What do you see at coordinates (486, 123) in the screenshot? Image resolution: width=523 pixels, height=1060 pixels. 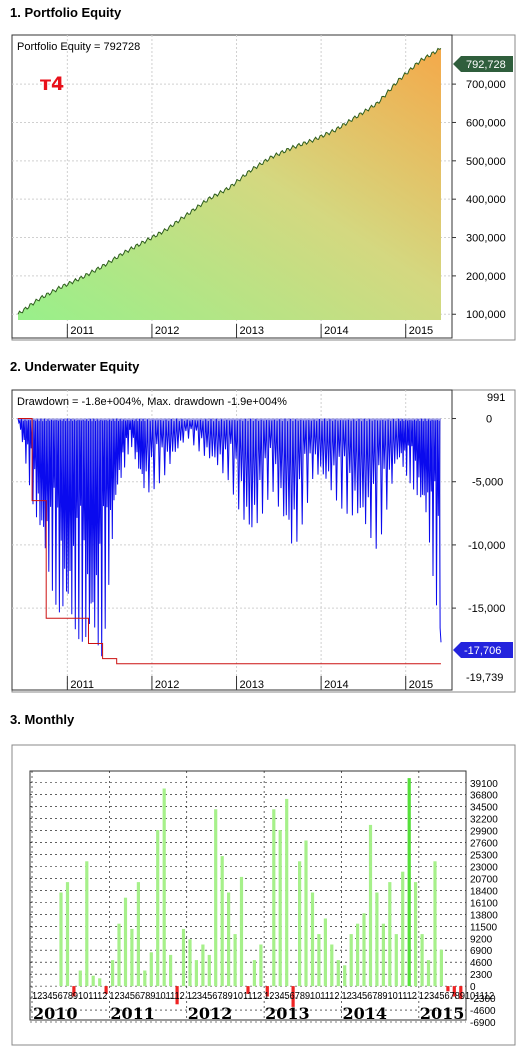 I see `equity-y-tick-label: 600,000` at bounding box center [486, 123].